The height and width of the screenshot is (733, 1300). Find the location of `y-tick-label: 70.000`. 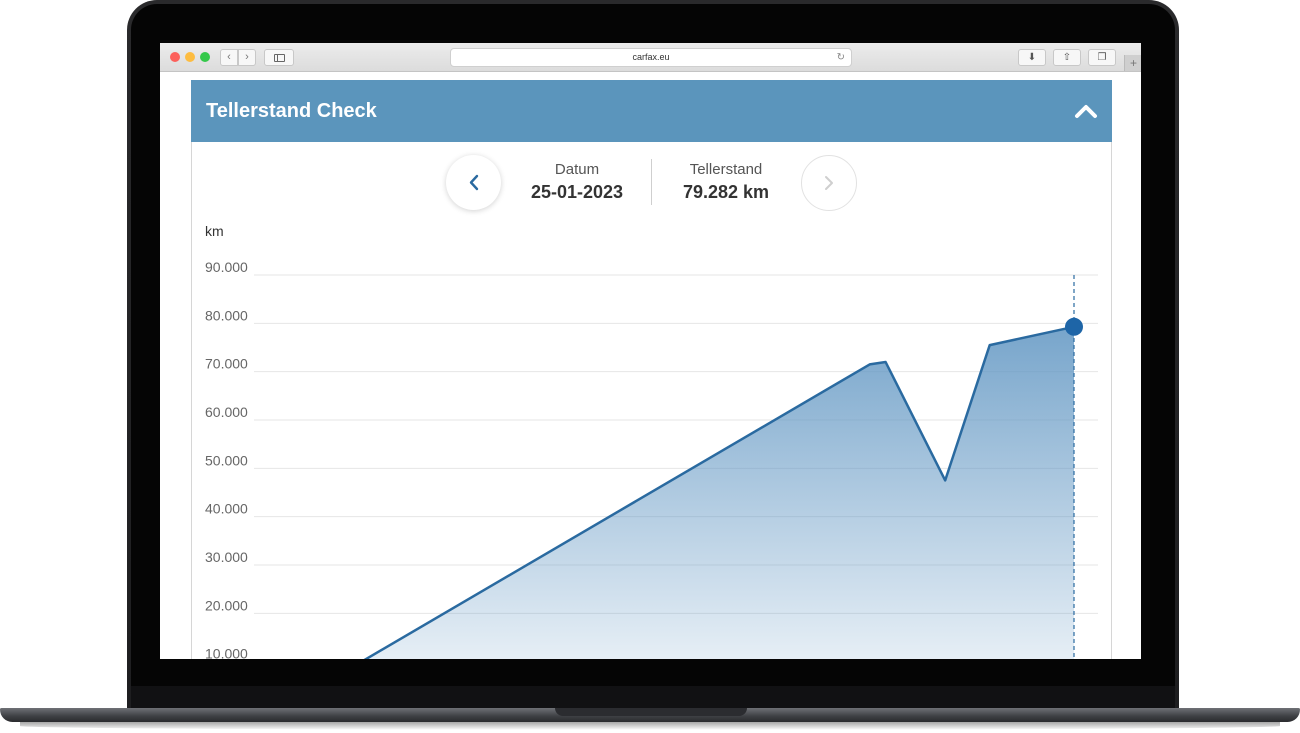

y-tick-label: 70.000 is located at coordinates (226, 364).